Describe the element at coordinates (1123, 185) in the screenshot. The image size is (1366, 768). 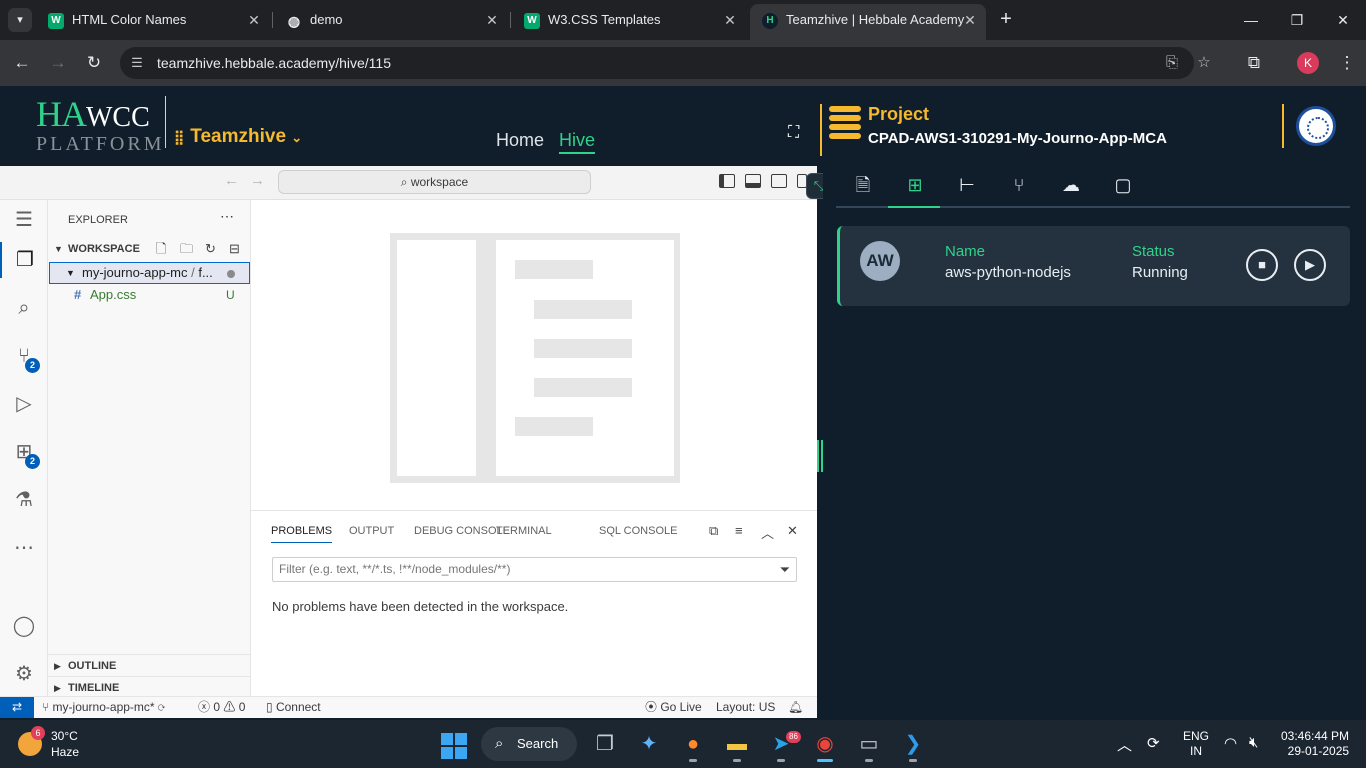
I see `chat-icon: ▢` at that location.